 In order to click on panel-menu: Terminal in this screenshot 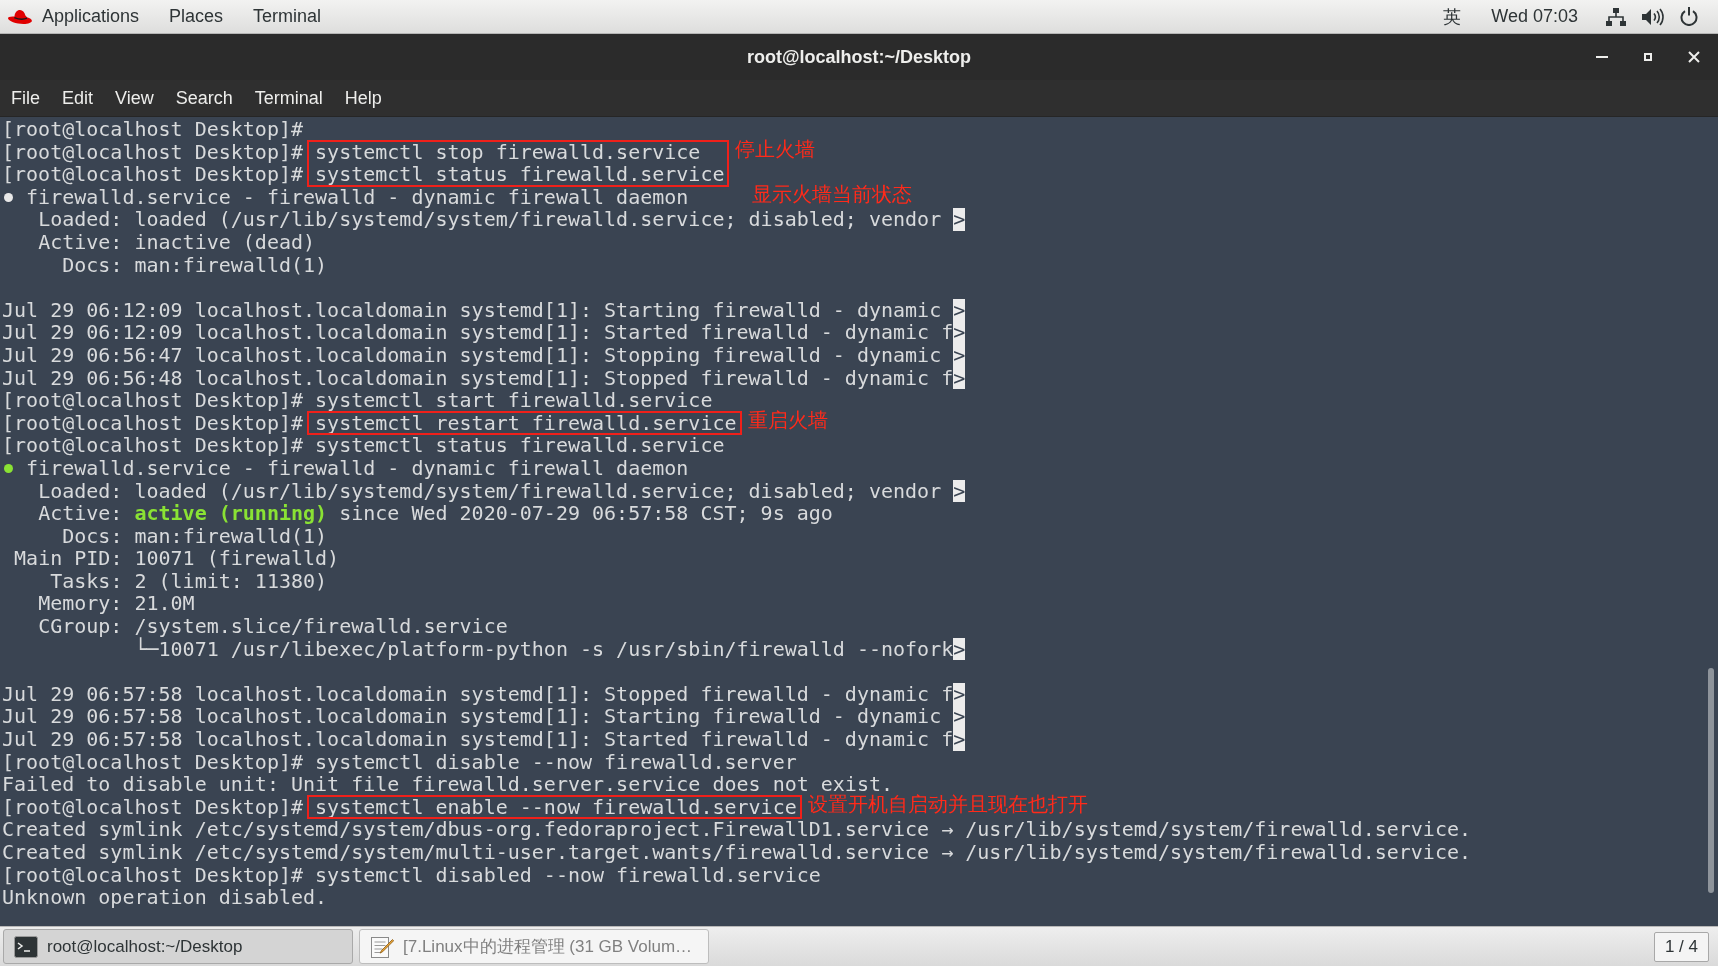, I will do `click(287, 16)`.